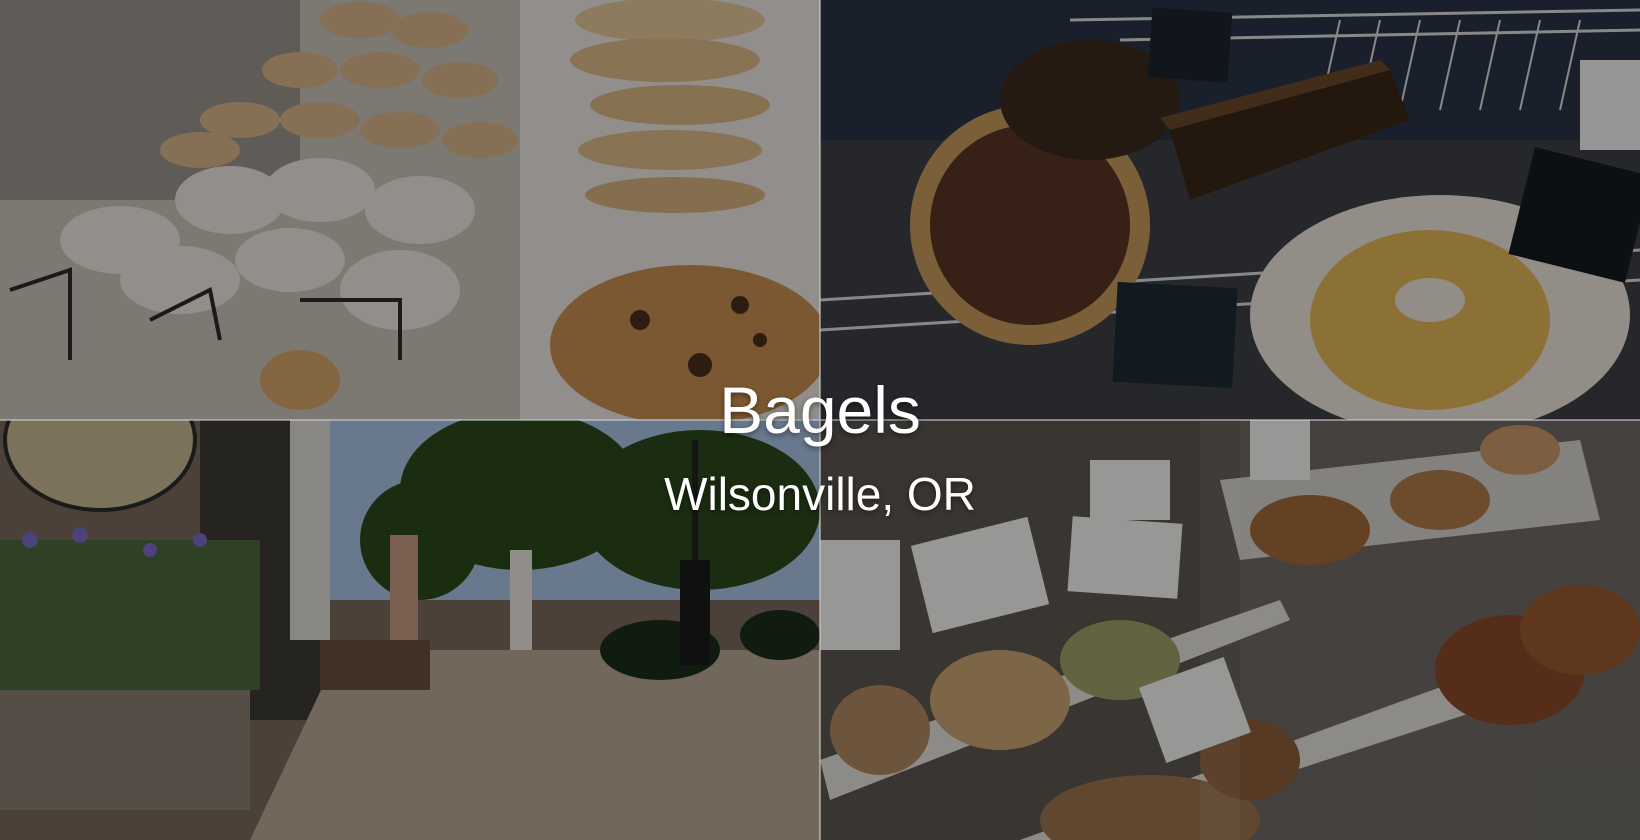 The width and height of the screenshot is (1640, 840). What do you see at coordinates (820, 494) in the screenshot?
I see `hero-subtitle: Wilsonville, OR` at bounding box center [820, 494].